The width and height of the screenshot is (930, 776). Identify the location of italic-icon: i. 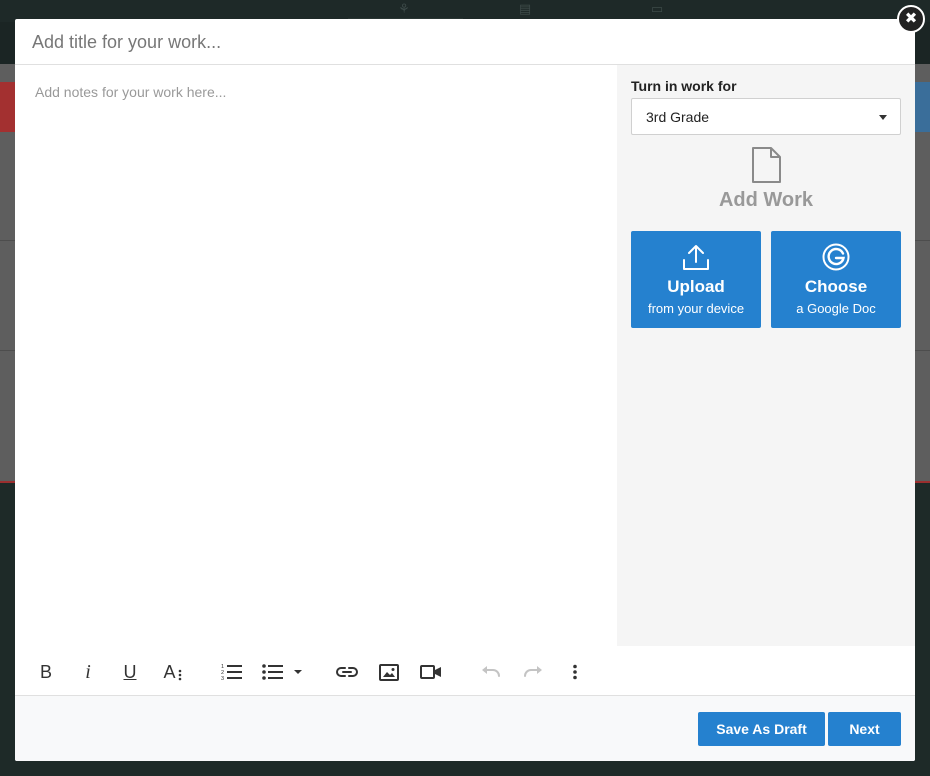
(88, 672).